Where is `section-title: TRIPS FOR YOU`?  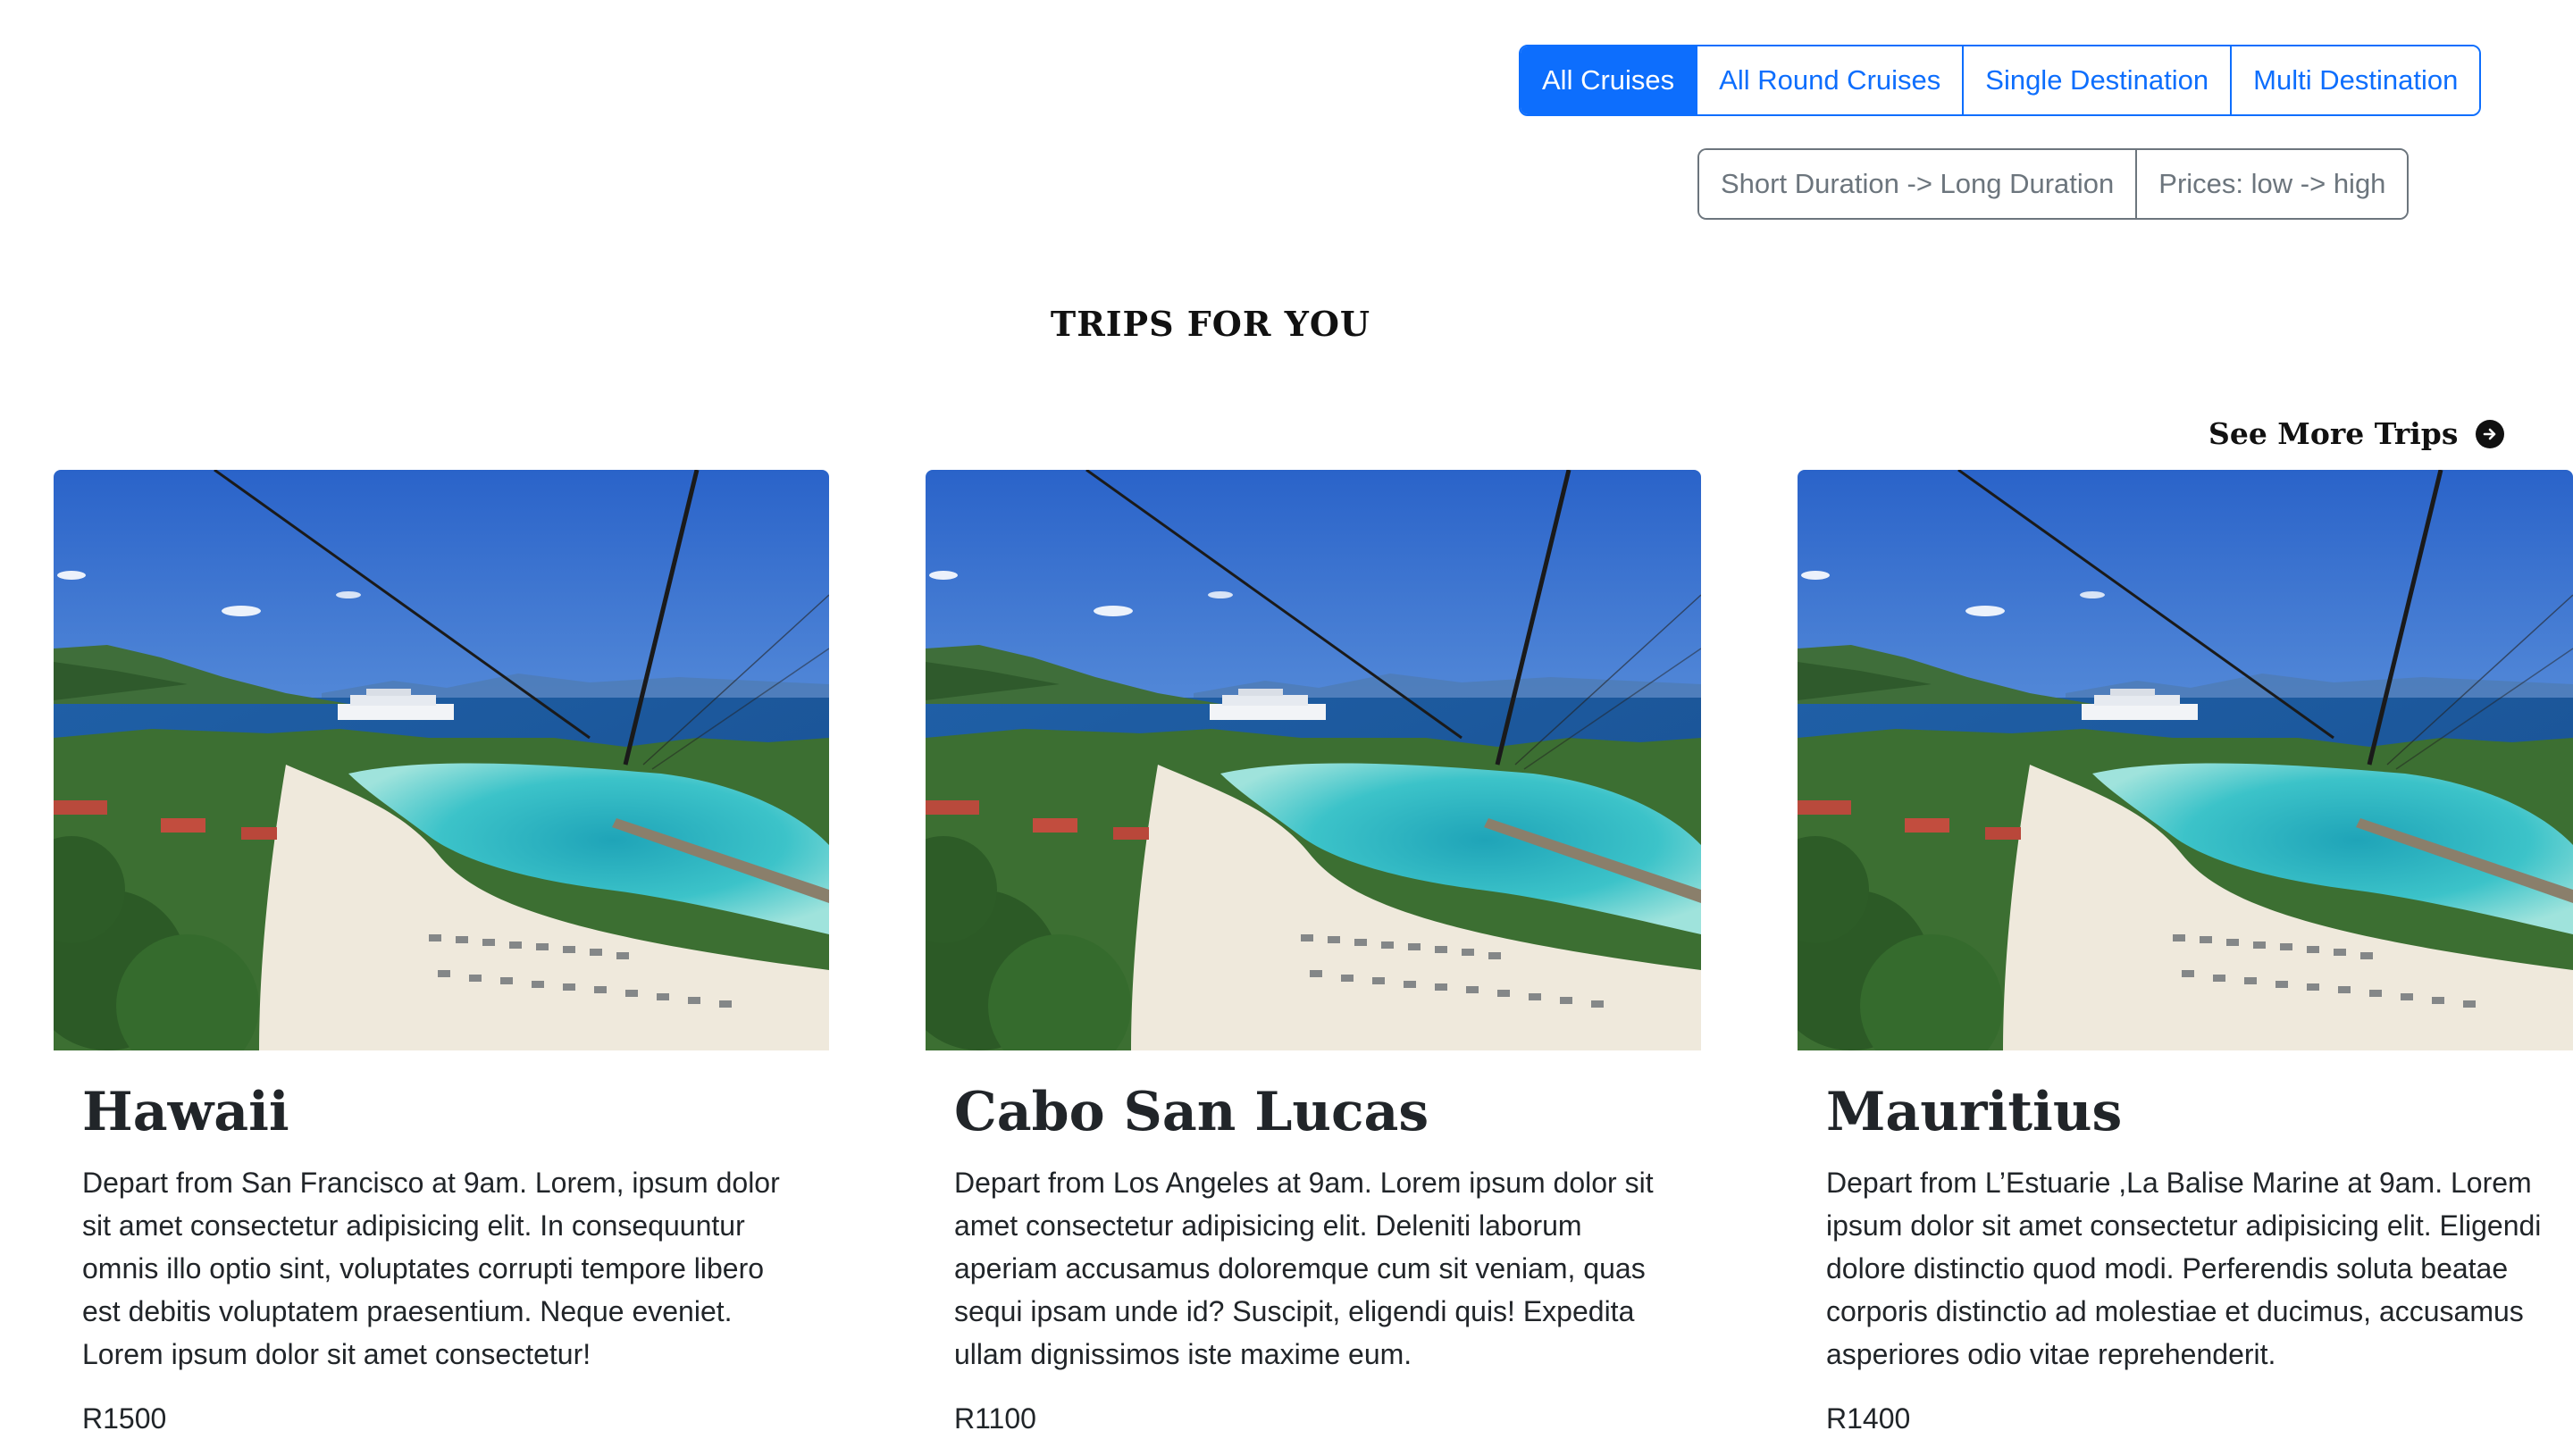 section-title: TRIPS FOR YOU is located at coordinates (1210, 324).